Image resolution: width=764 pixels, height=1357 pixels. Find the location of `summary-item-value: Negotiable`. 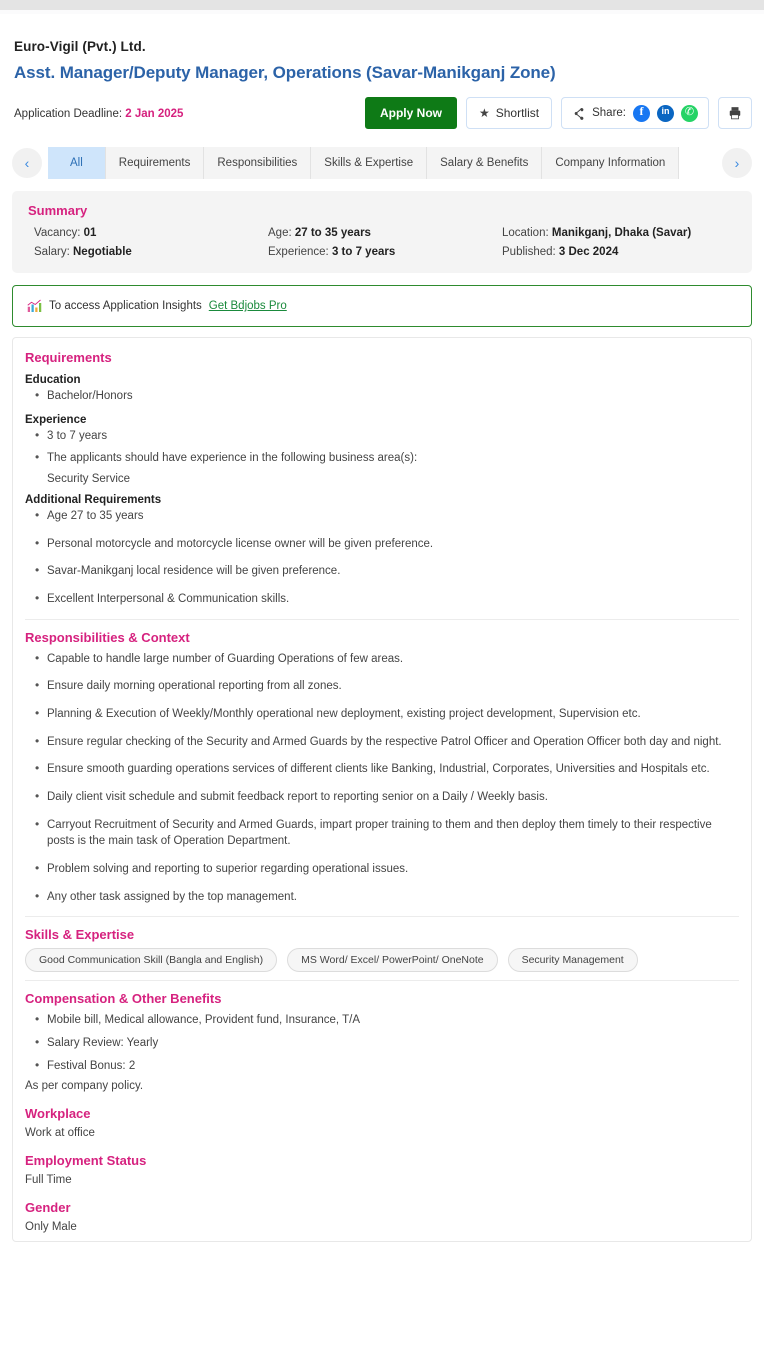

summary-item-value: Negotiable is located at coordinates (102, 252).